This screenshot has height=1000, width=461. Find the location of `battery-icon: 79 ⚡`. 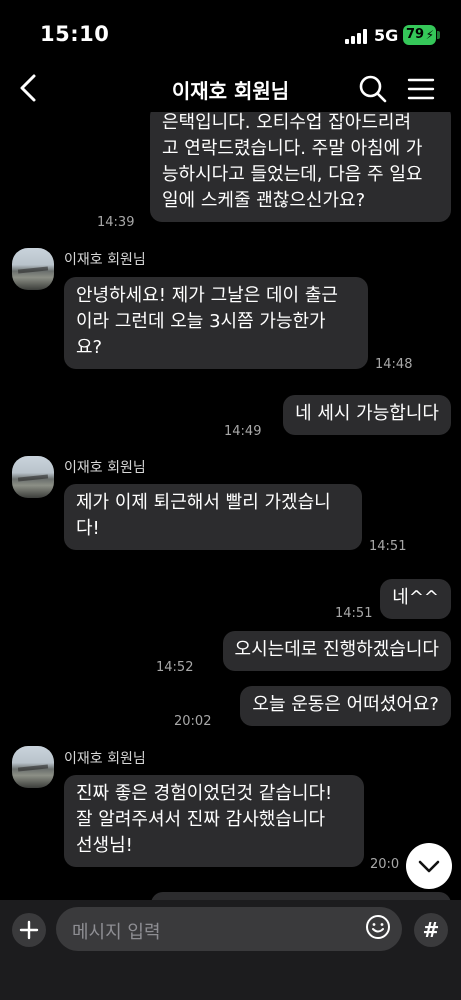

battery-icon: 79 ⚡ is located at coordinates (419, 35).